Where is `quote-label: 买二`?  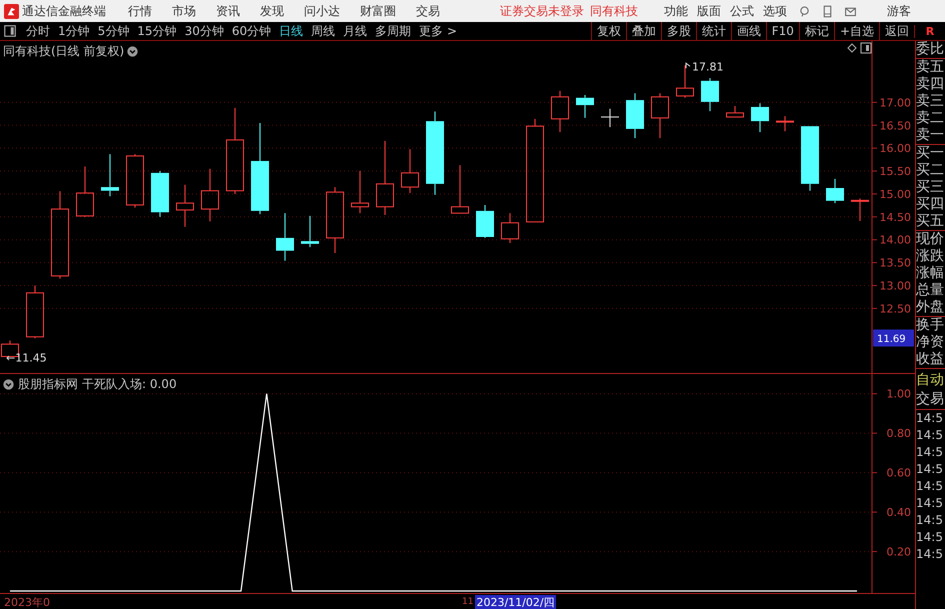
quote-label: 买二 is located at coordinates (930, 170).